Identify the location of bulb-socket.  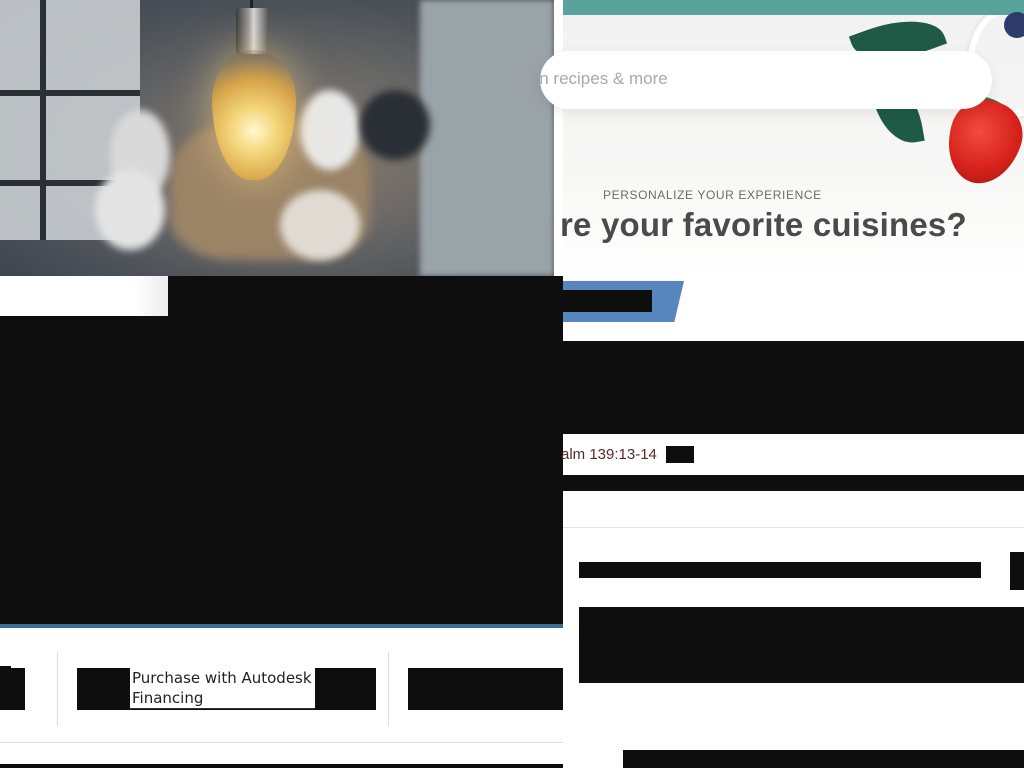
(252, 31).